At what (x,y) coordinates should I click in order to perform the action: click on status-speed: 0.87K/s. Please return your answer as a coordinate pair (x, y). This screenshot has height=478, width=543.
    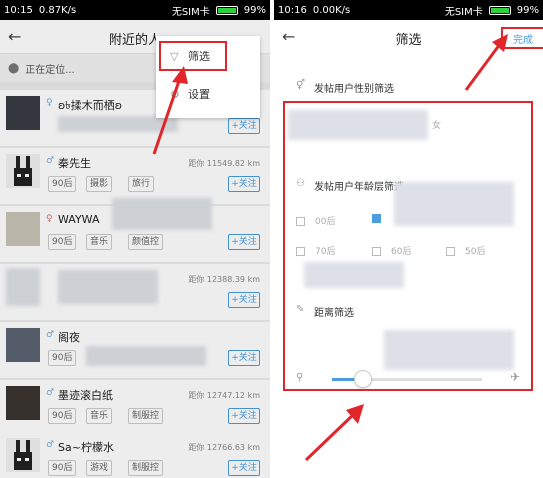
    Looking at the image, I should click on (57, 10).